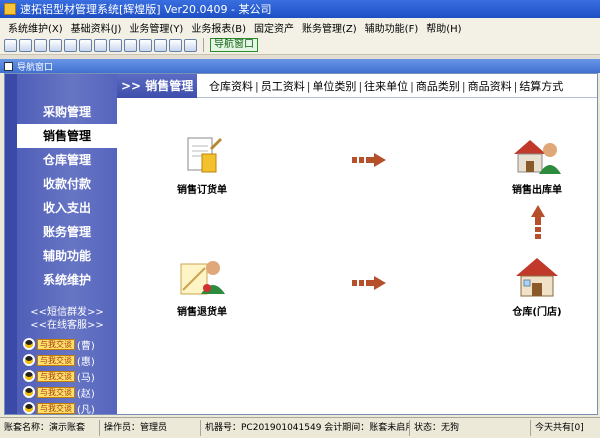 The image size is (600, 438). I want to click on qq-contact-name: (赵), so click(86, 394).